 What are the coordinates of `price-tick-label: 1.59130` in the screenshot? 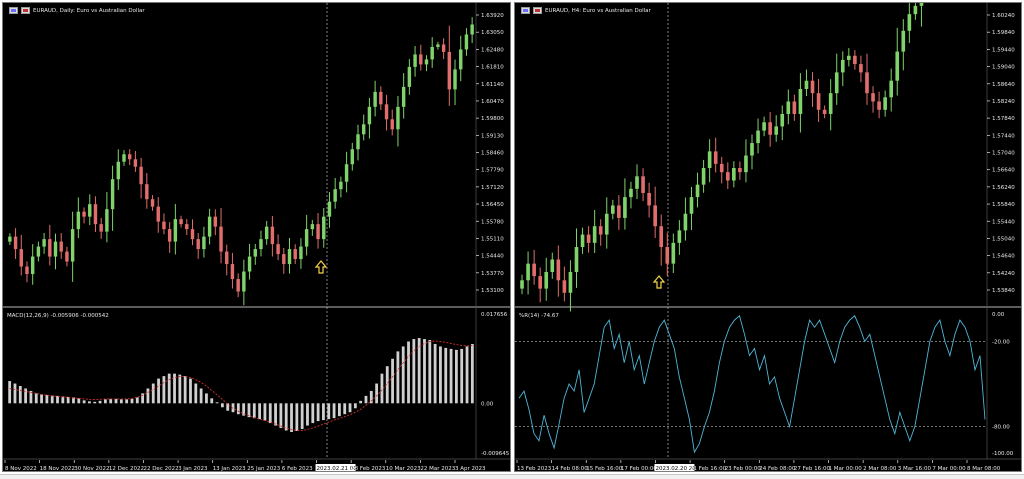 It's located at (492, 136).